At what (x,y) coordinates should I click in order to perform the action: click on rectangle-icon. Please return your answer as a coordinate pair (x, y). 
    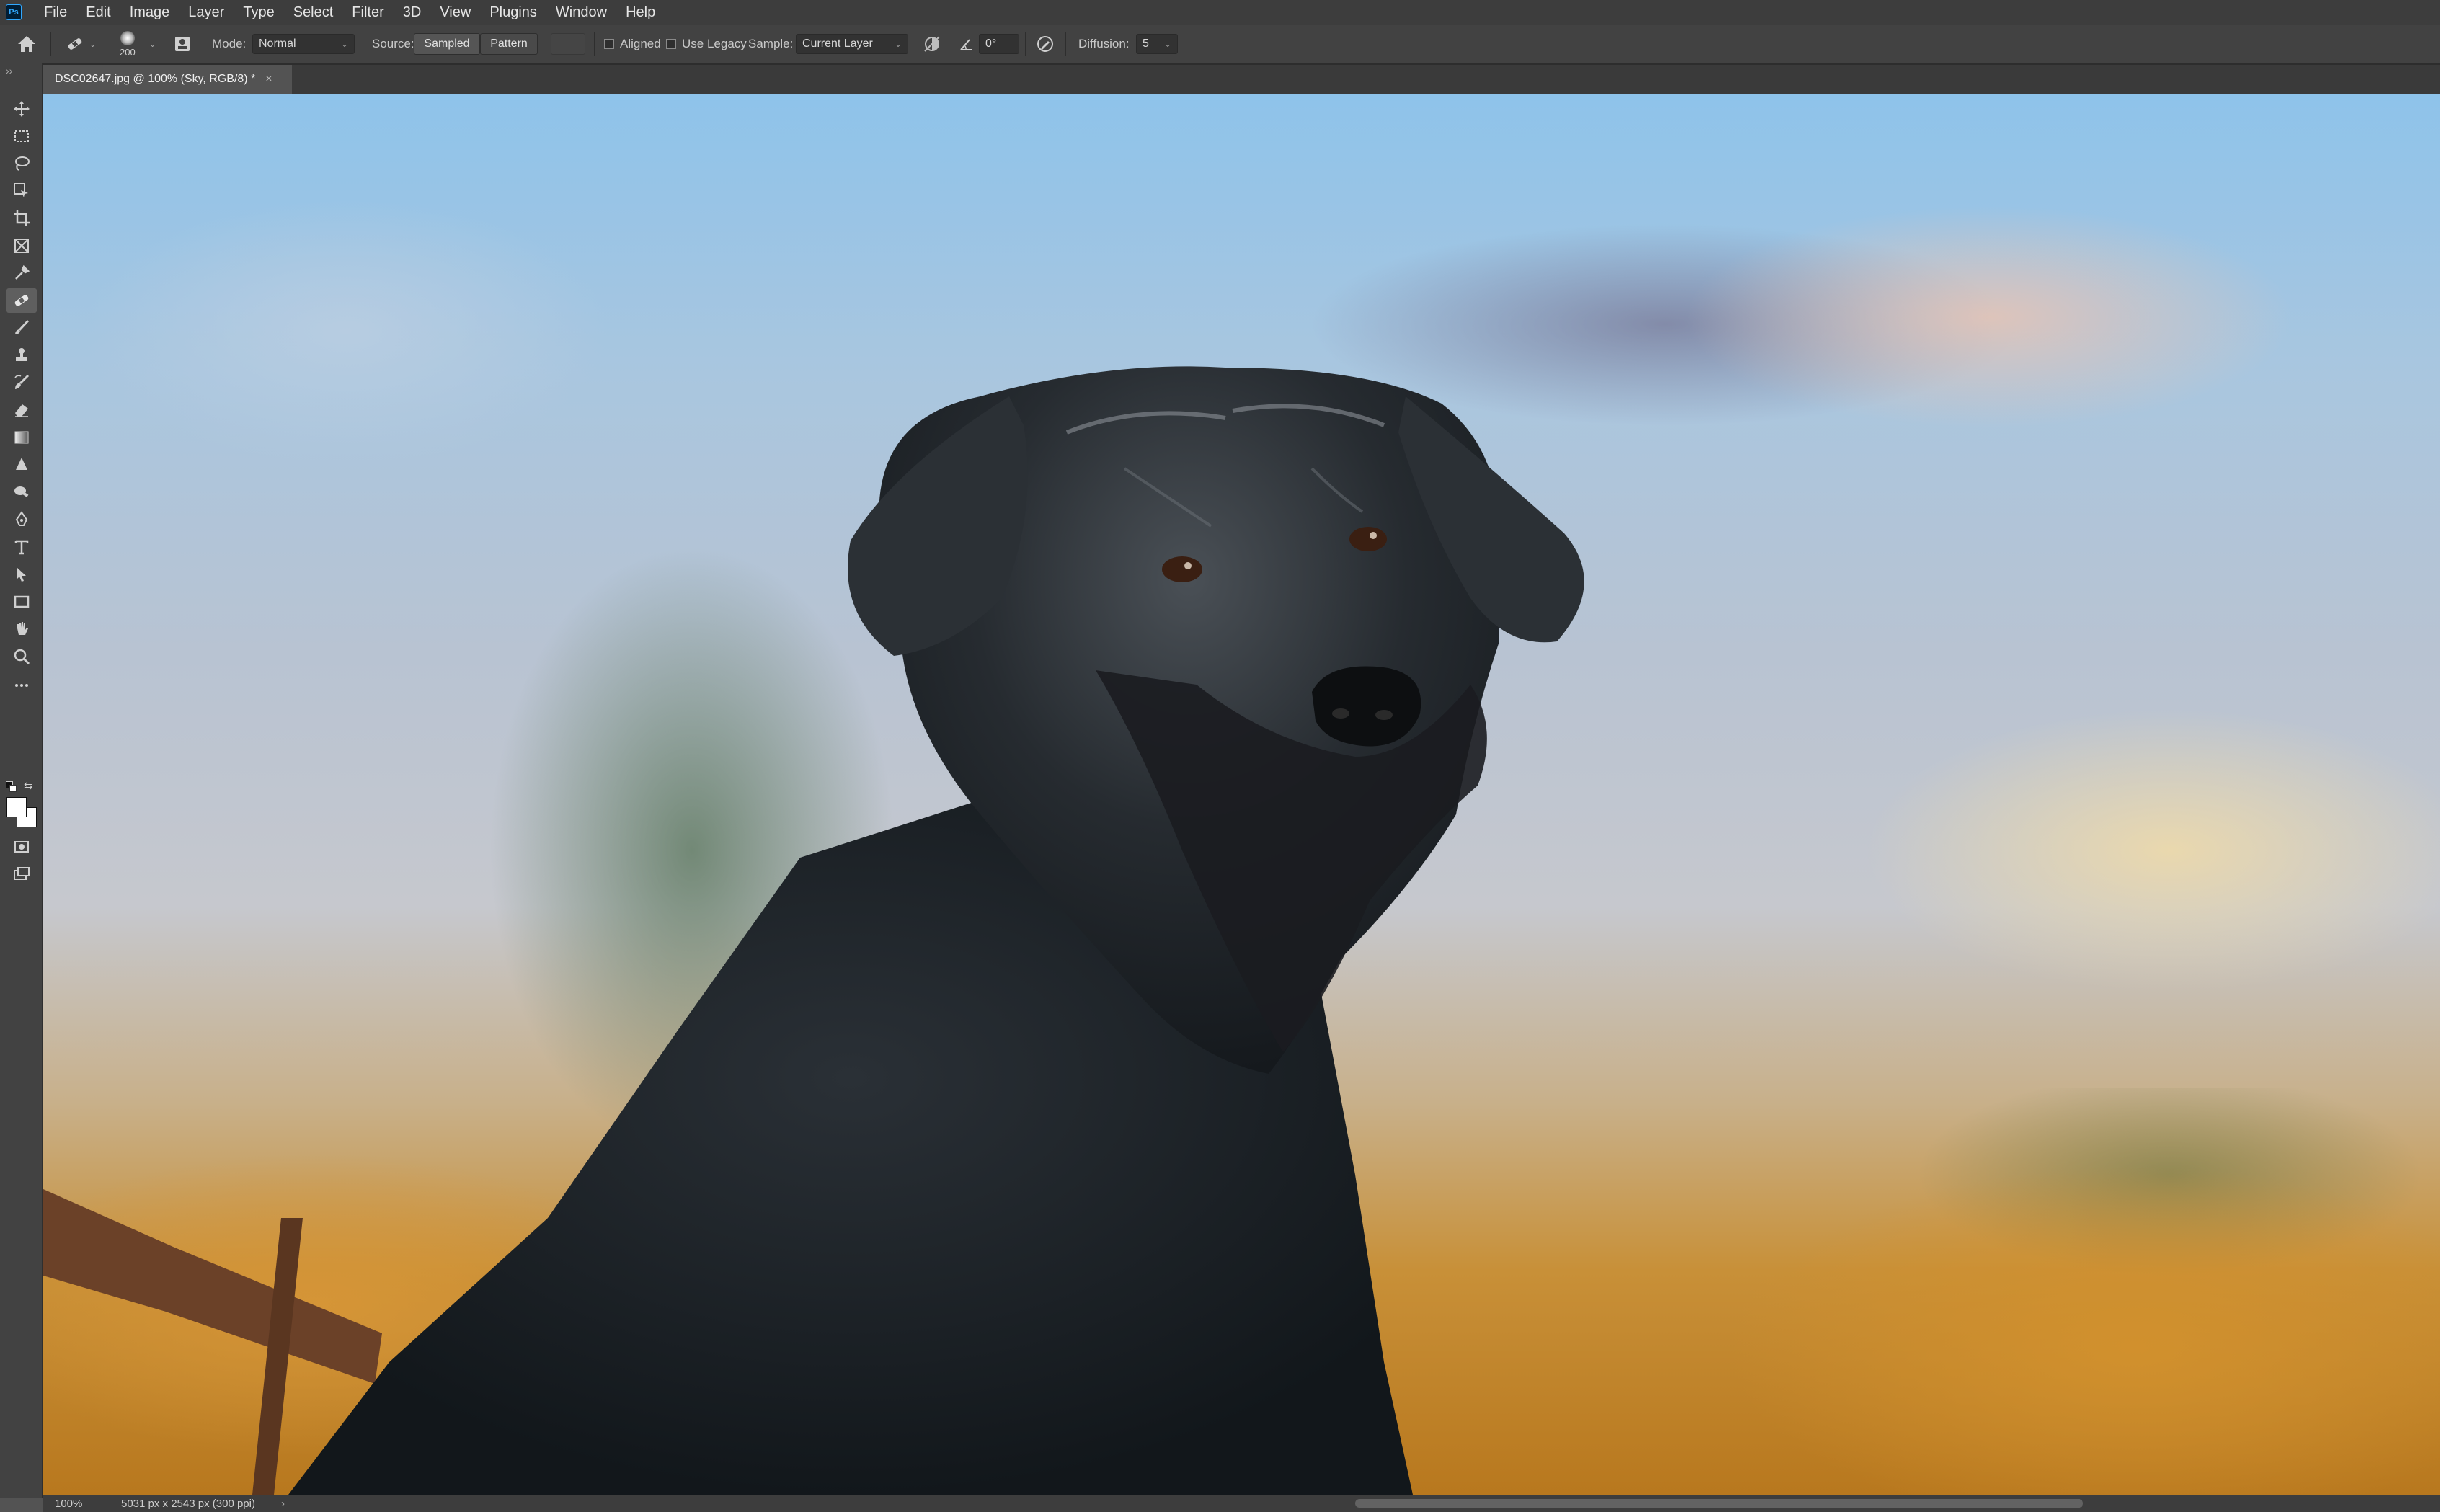
    Looking at the image, I should click on (22, 602).